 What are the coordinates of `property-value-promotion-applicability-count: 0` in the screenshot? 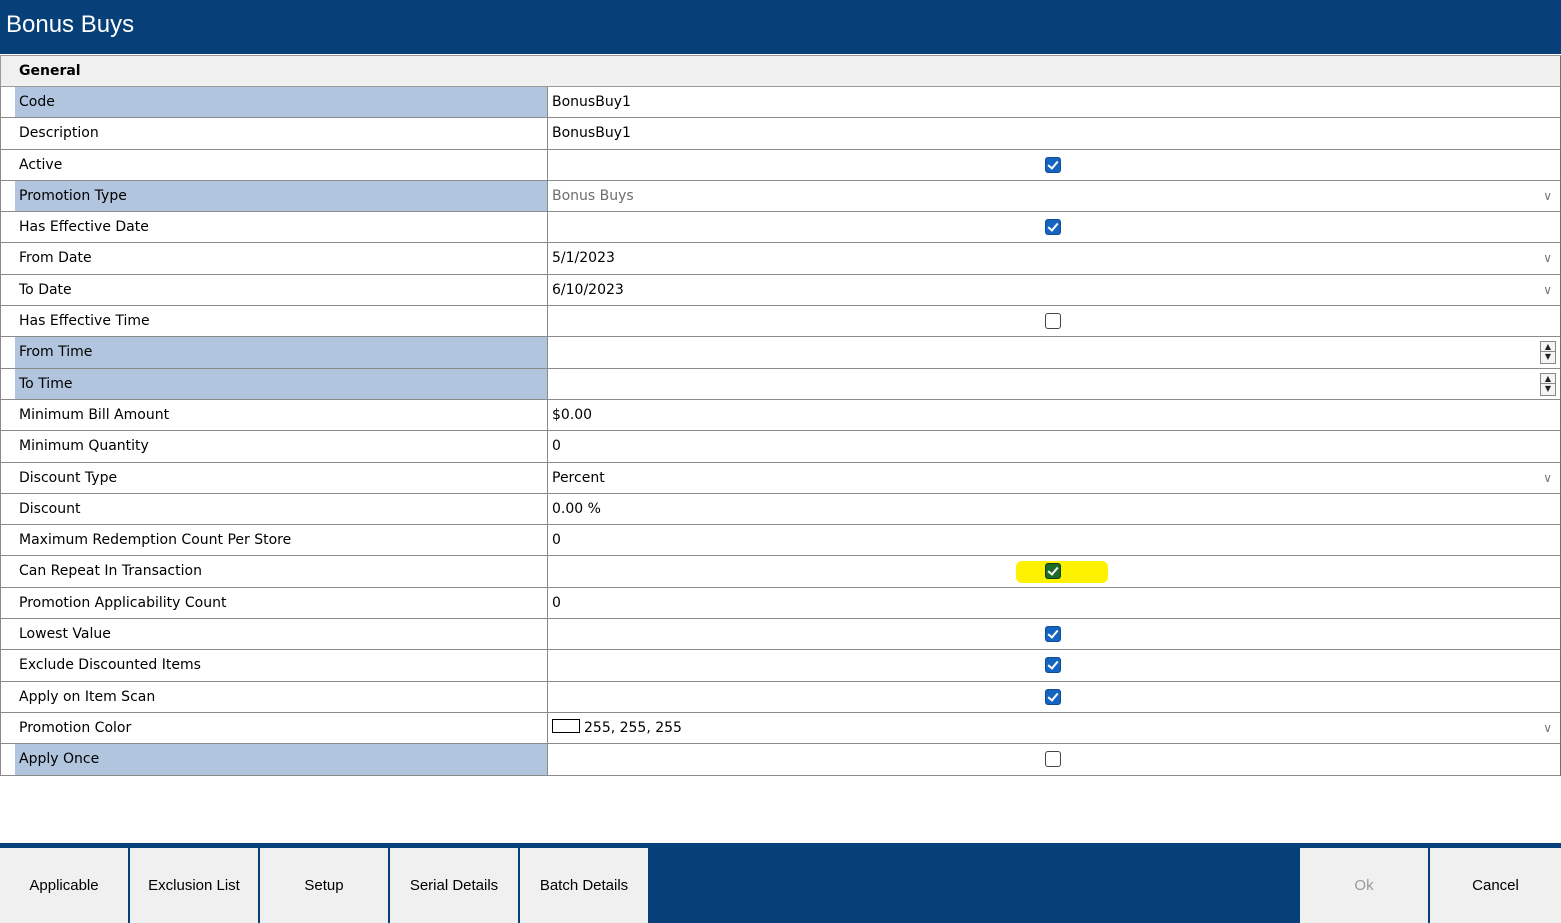 It's located at (1054, 603).